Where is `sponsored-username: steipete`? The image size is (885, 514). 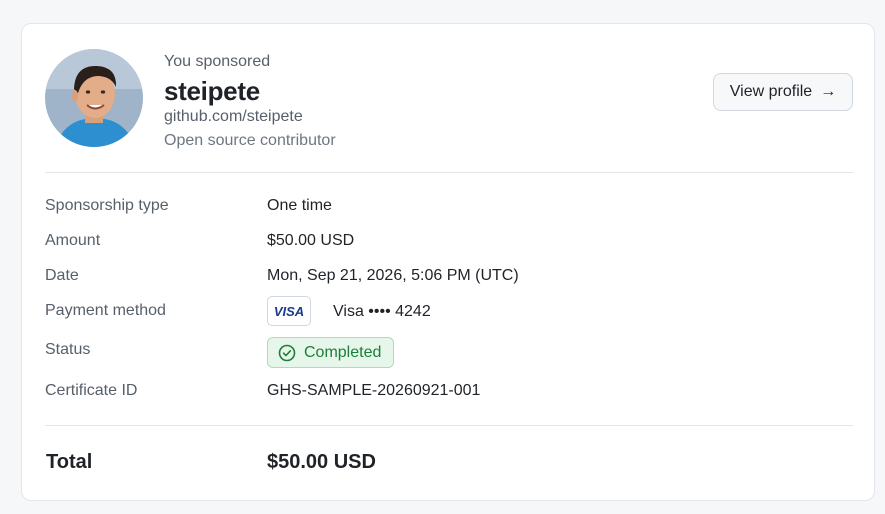
sponsored-username: steipete is located at coordinates (212, 91).